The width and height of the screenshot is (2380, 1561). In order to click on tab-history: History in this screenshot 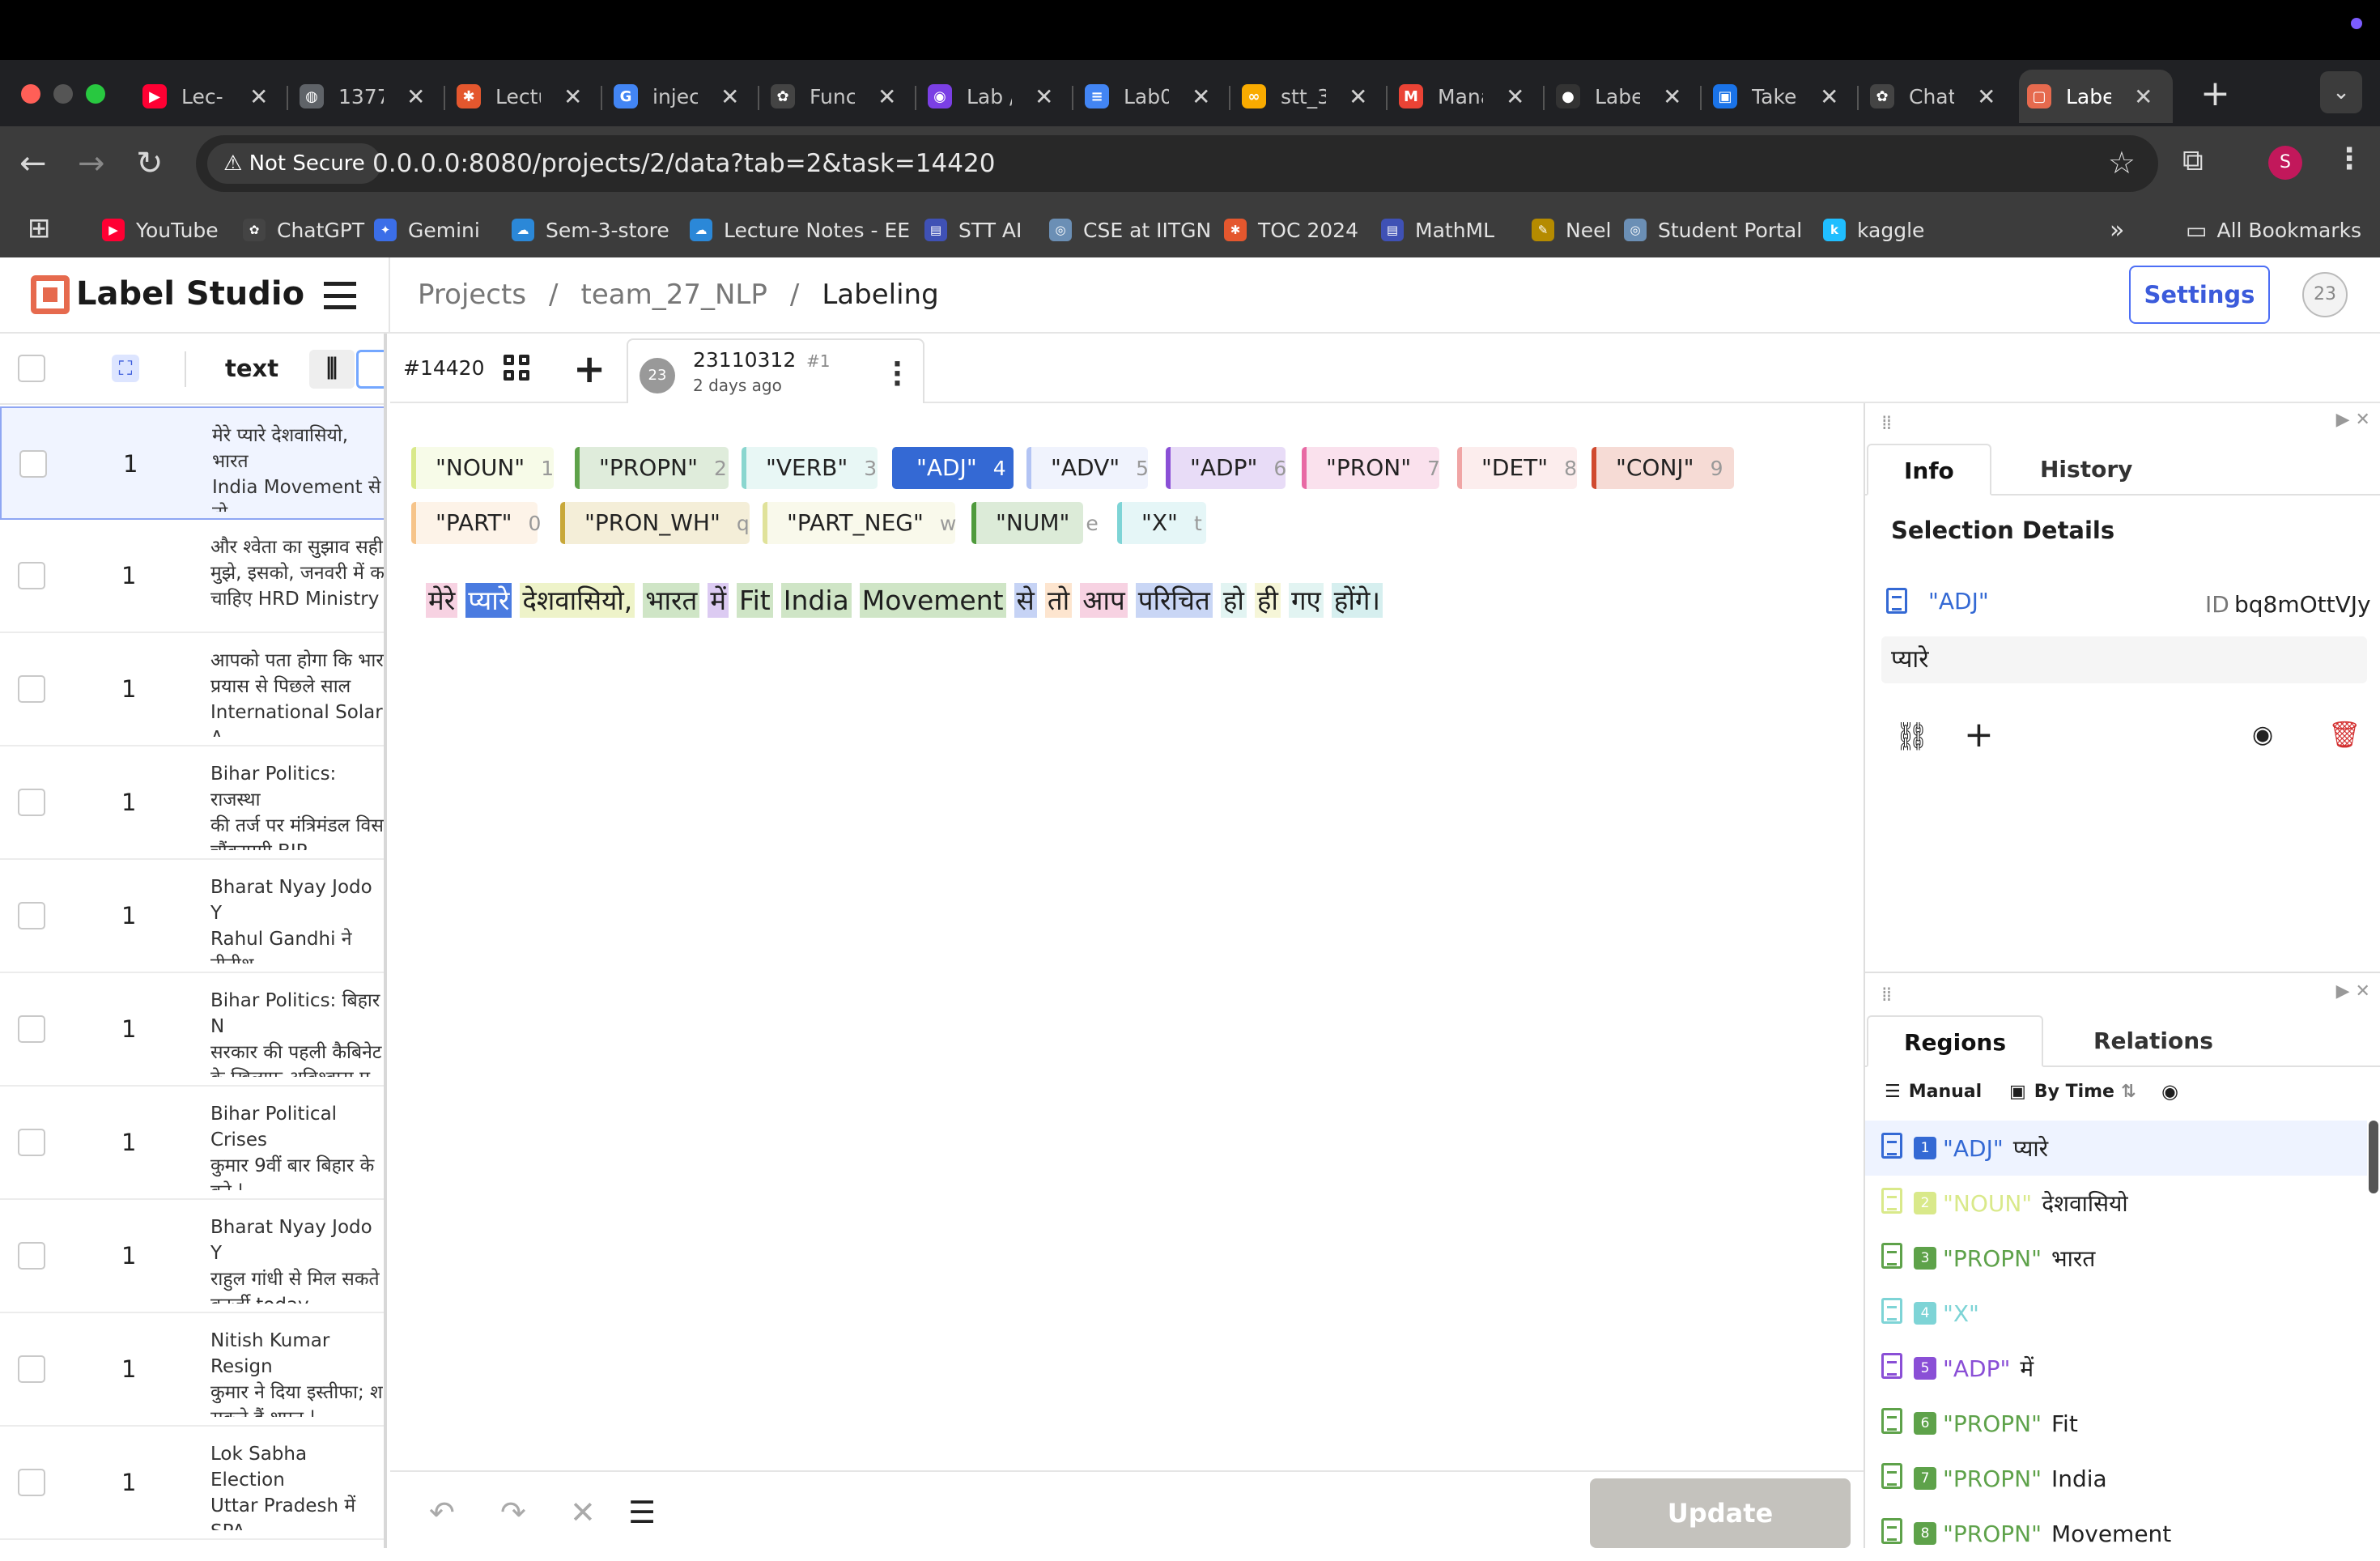, I will do `click(2086, 470)`.